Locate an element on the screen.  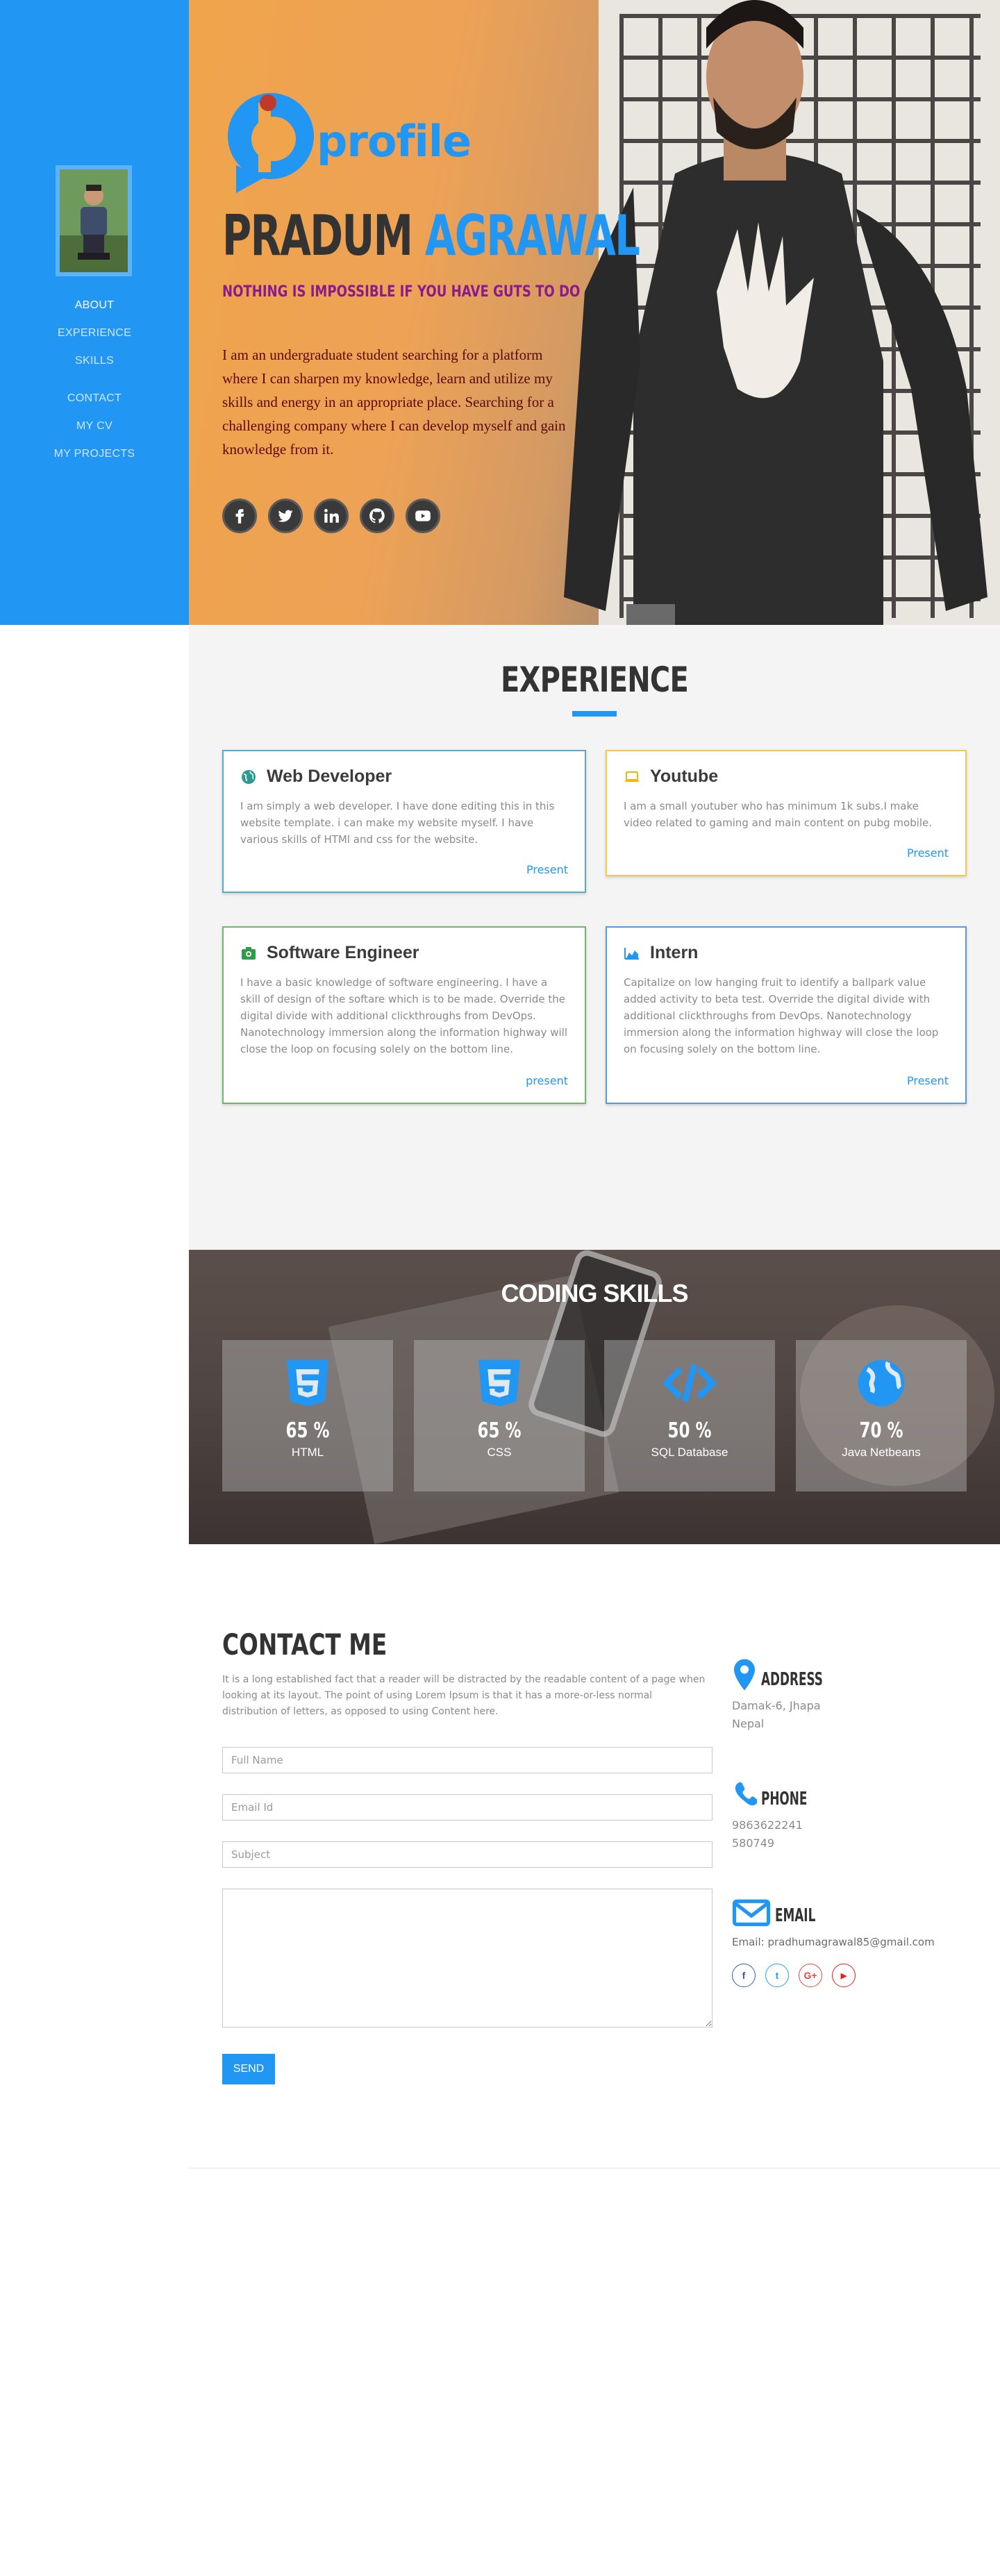
email-text: Email: pradhumagrawal85@gmail.com is located at coordinates (833, 1942).